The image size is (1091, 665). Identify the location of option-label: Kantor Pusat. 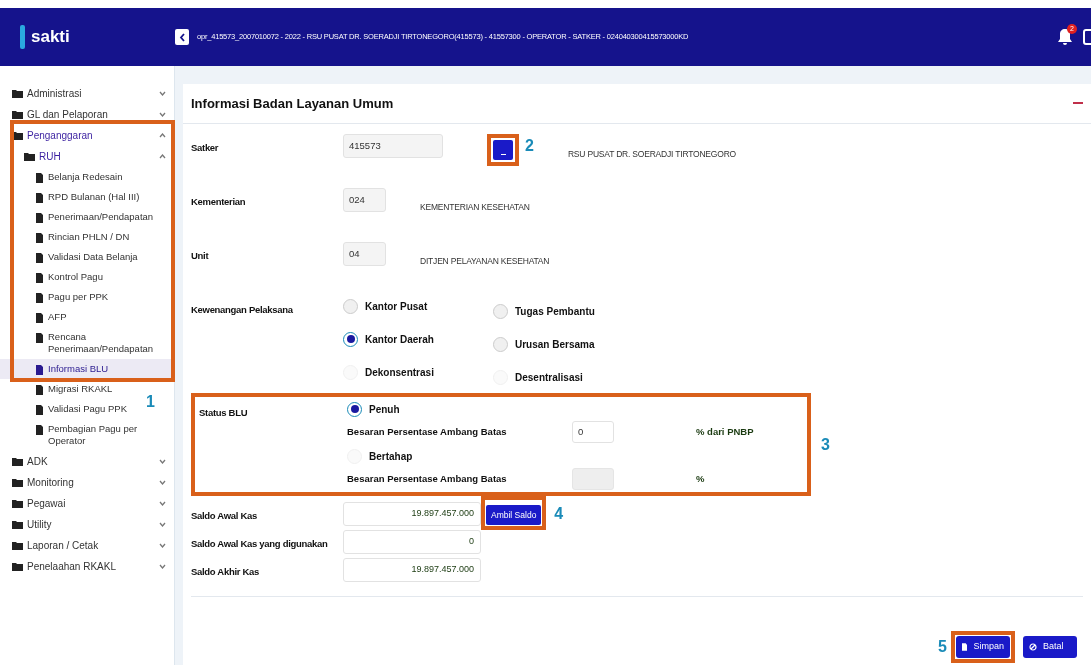
(396, 306).